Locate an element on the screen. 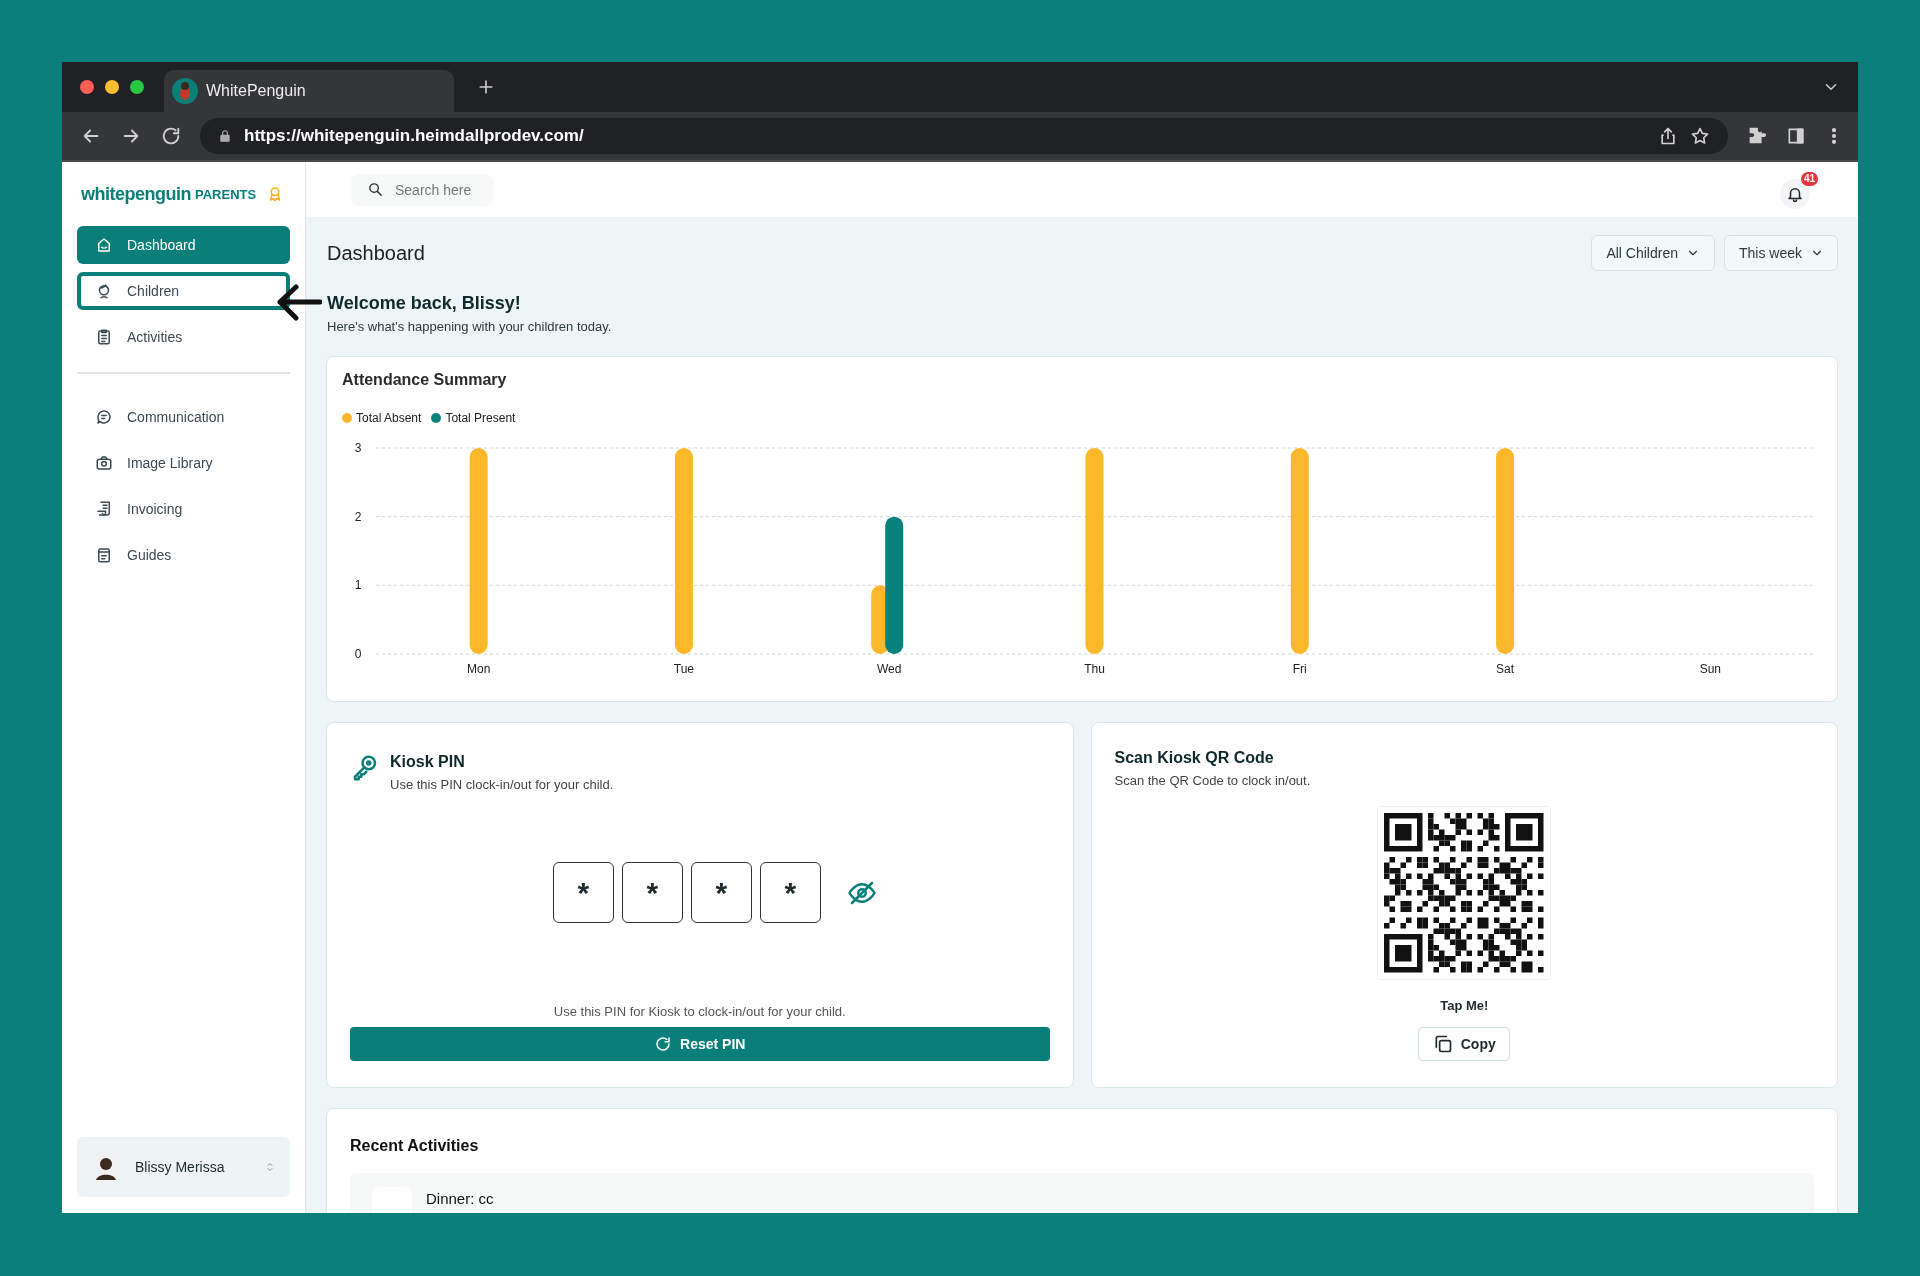 Image resolution: width=1920 pixels, height=1276 pixels. annotation-arrow is located at coordinates (299, 304).